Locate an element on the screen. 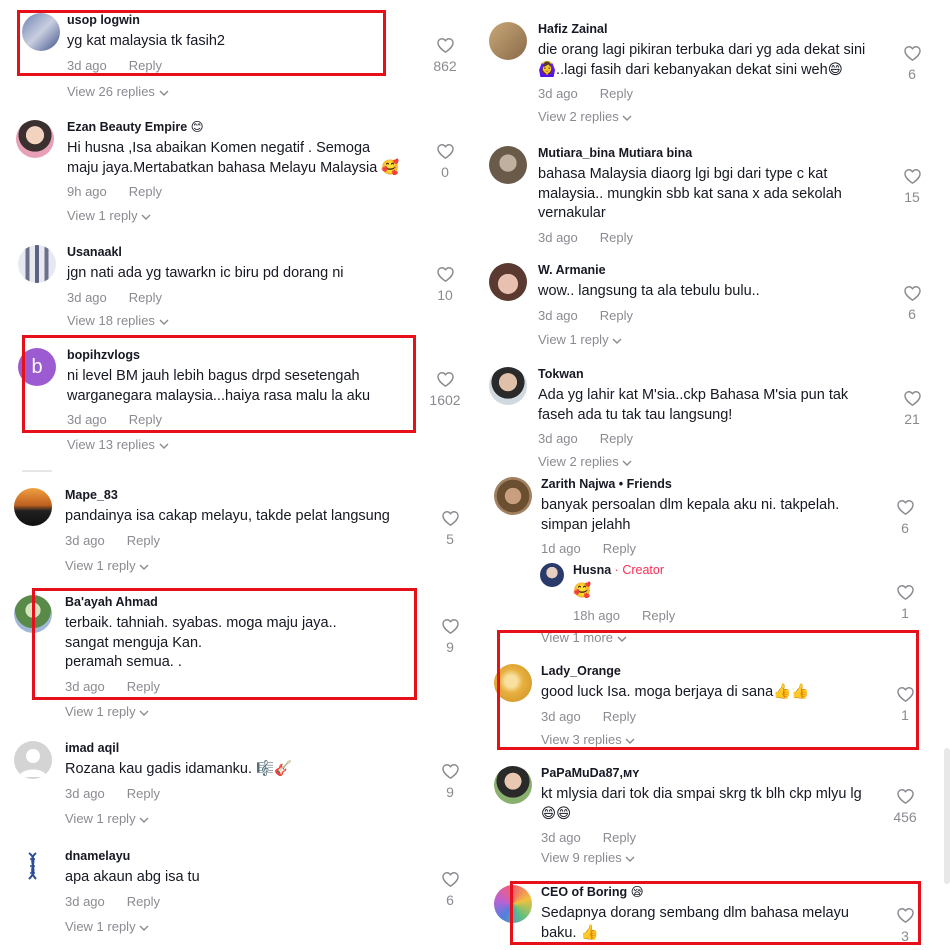 This screenshot has width=950, height=950. view-replies-label: View 1 reply is located at coordinates (102, 215).